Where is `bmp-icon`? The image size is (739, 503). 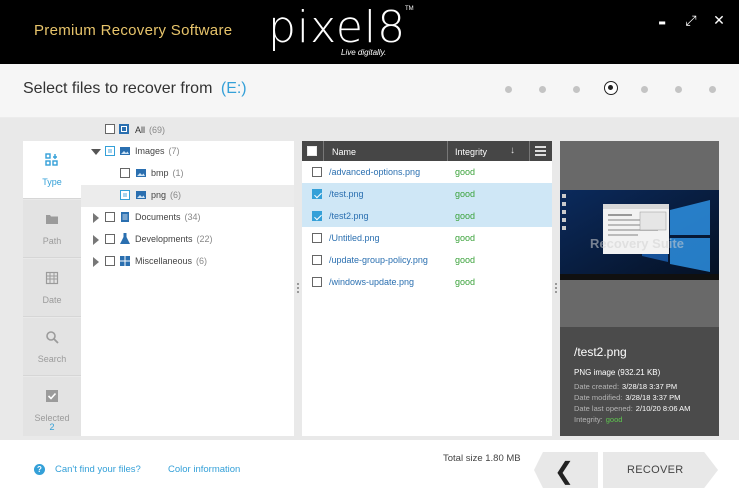 bmp-icon is located at coordinates (141, 173).